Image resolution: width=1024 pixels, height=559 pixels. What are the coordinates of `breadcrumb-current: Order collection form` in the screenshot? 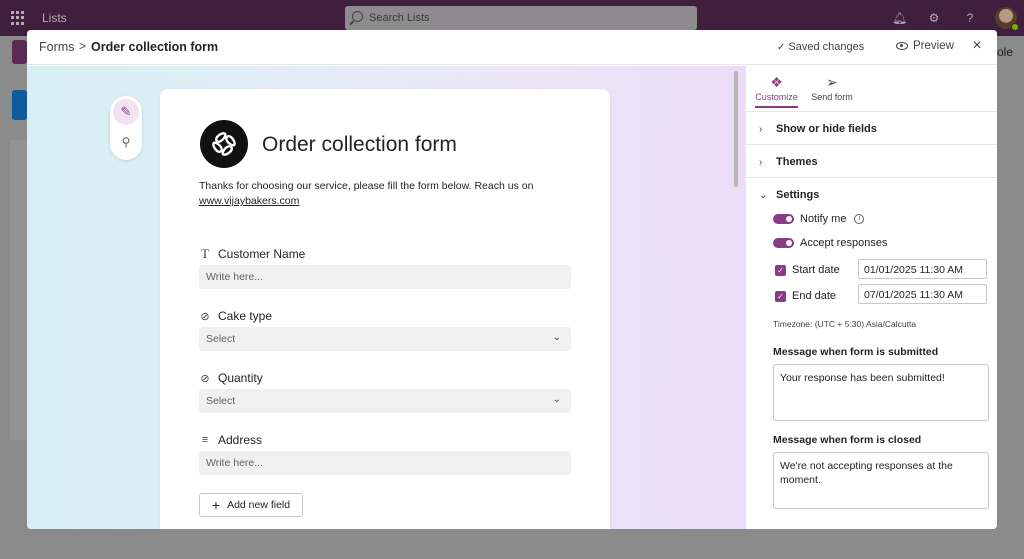 It's located at (155, 47).